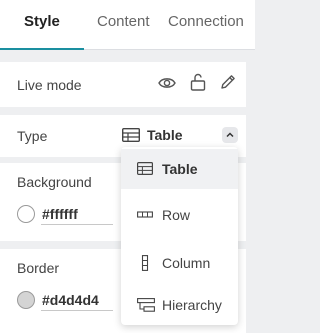  I want to click on live-mode-row: Live mode, so click(123, 84).